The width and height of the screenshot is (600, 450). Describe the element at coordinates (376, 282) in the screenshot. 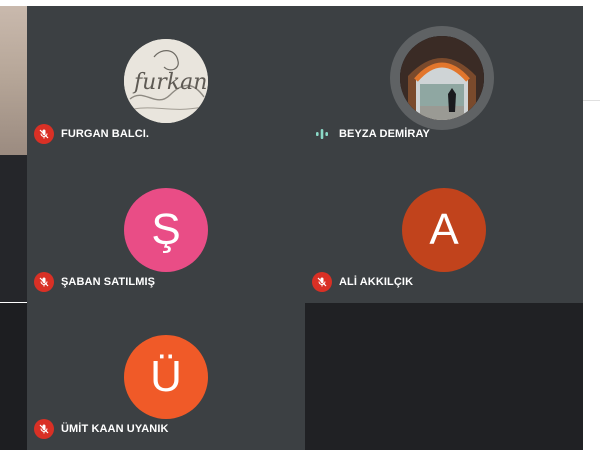

I see `participant-name: ALİ AKKILÇIK` at that location.